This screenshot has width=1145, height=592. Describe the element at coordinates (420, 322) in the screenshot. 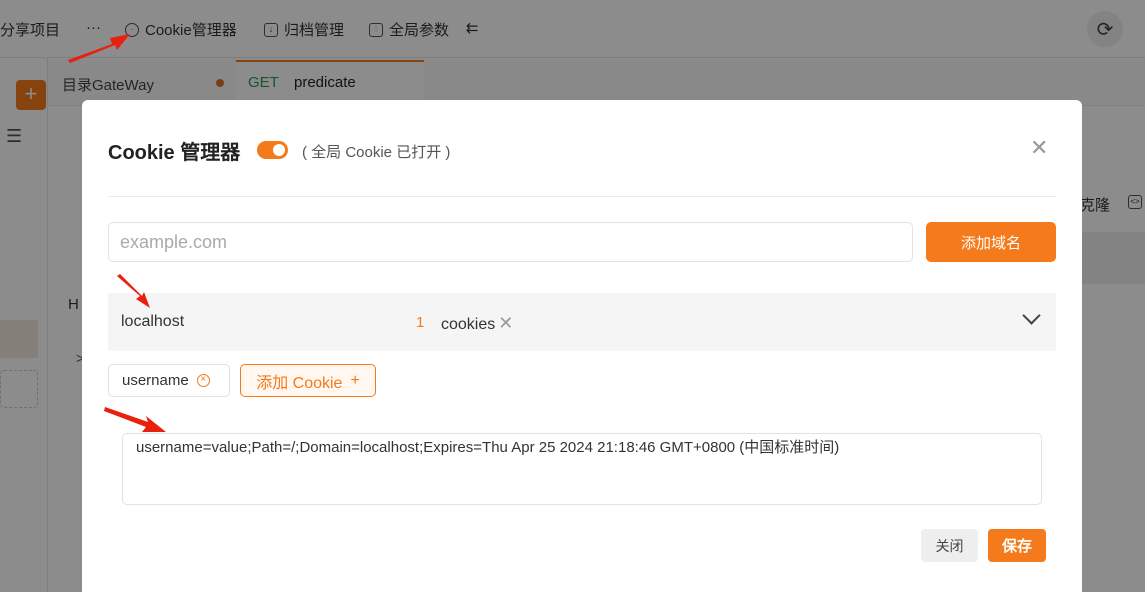

I see `cookie-count: 1` at that location.